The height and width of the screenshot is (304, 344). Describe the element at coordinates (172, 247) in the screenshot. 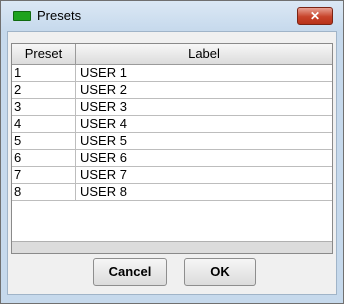

I see `horizontal-scrollbar` at that location.